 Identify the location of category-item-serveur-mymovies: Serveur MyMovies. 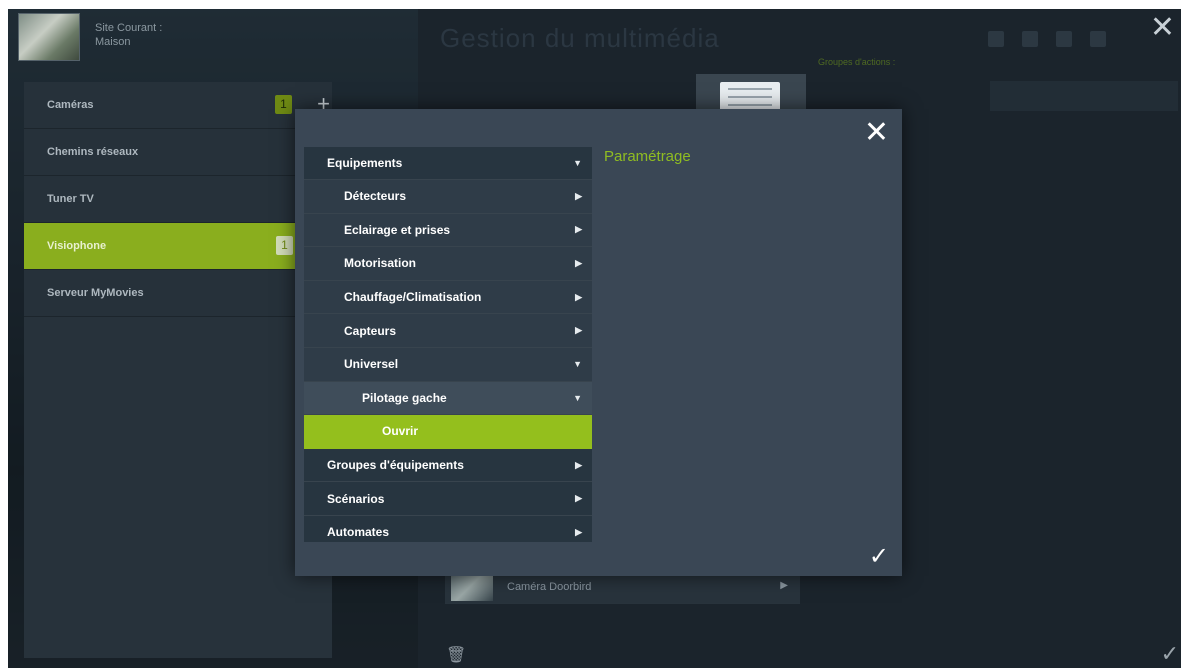
(178, 293).